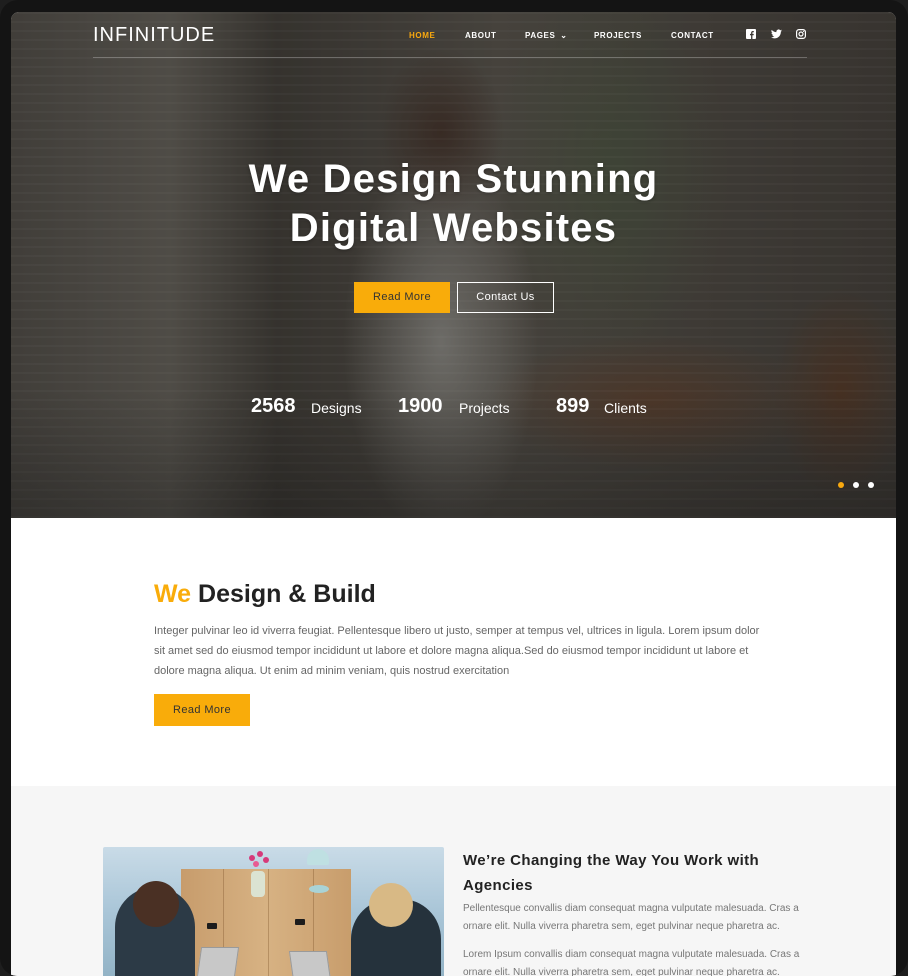 Image resolution: width=908 pixels, height=976 pixels. I want to click on team-working-photo, so click(273, 911).